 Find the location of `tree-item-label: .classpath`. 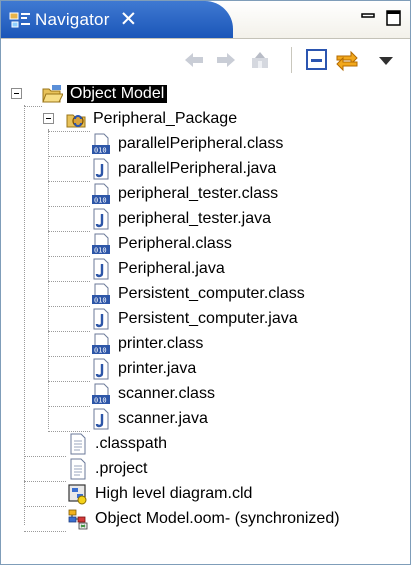

tree-item-label: .classpath is located at coordinates (131, 443).